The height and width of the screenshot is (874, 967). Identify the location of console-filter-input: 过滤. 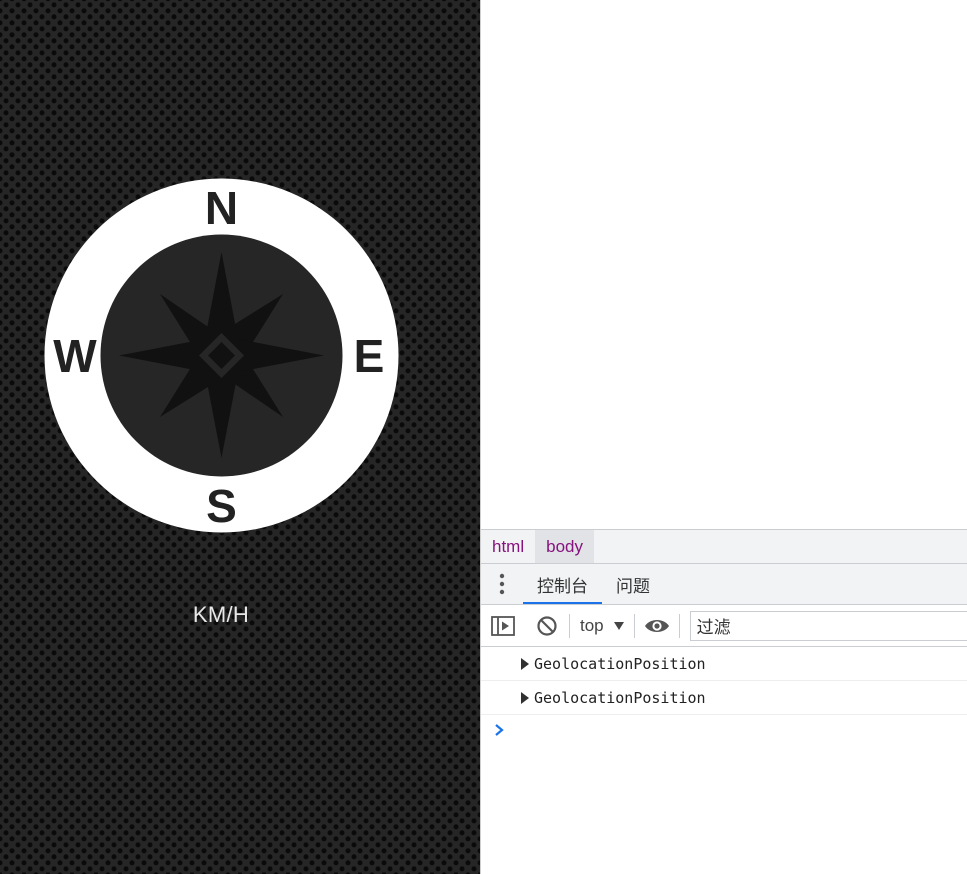
(828, 625).